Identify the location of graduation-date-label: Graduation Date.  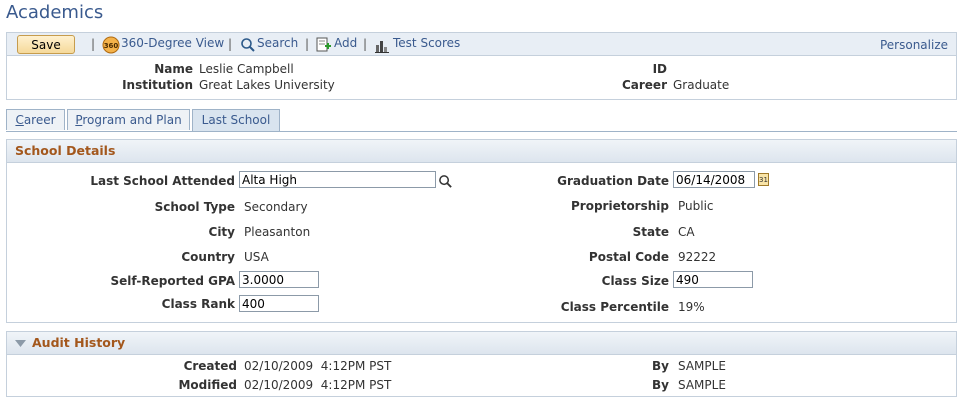
(613, 181).